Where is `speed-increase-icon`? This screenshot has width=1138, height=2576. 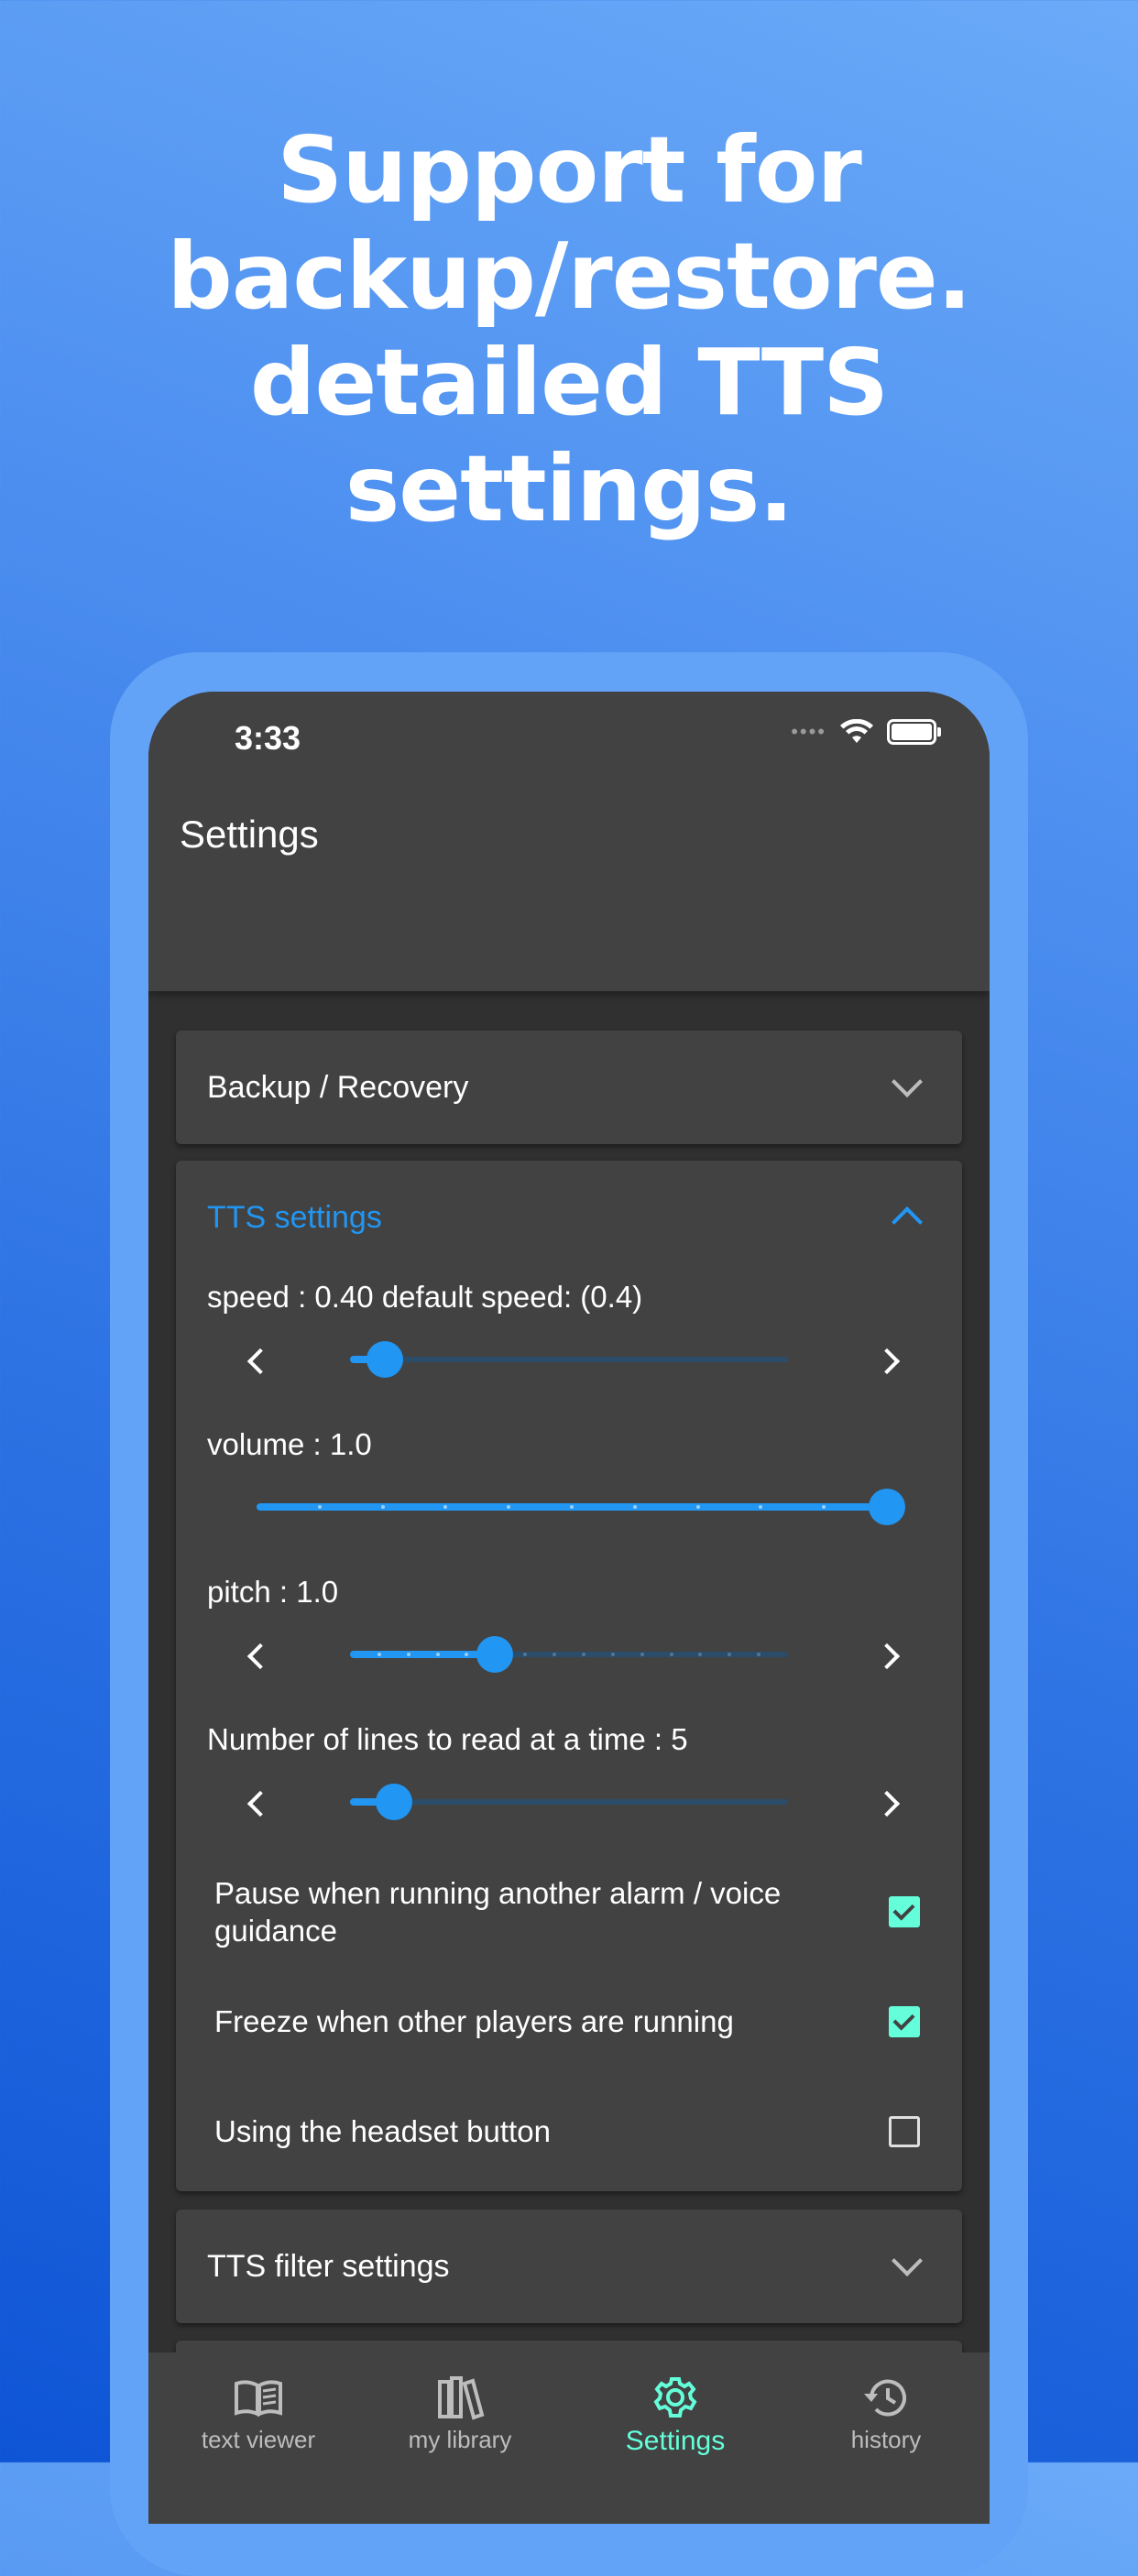 speed-increase-icon is located at coordinates (887, 1362).